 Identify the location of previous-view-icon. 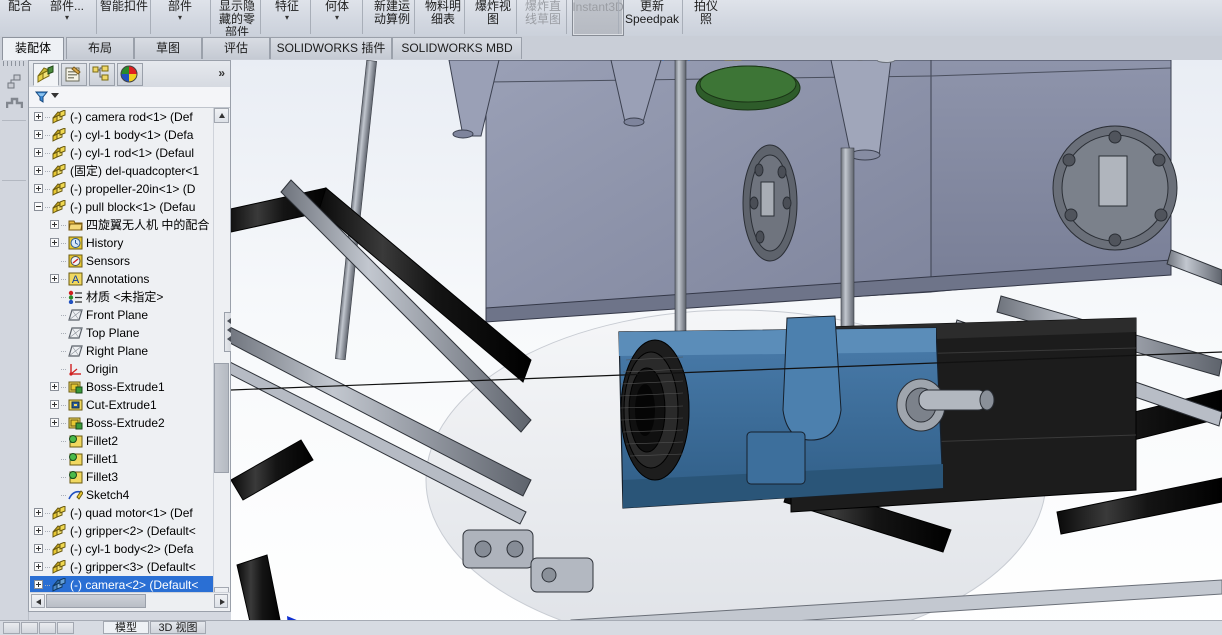
(707, 61).